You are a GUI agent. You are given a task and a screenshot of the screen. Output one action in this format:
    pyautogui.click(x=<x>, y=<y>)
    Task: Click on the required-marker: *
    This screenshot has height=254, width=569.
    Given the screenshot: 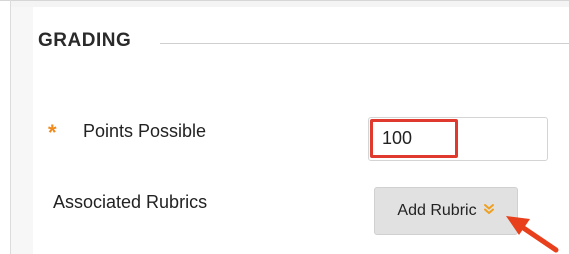 What is the action you would take?
    pyautogui.click(x=52, y=132)
    